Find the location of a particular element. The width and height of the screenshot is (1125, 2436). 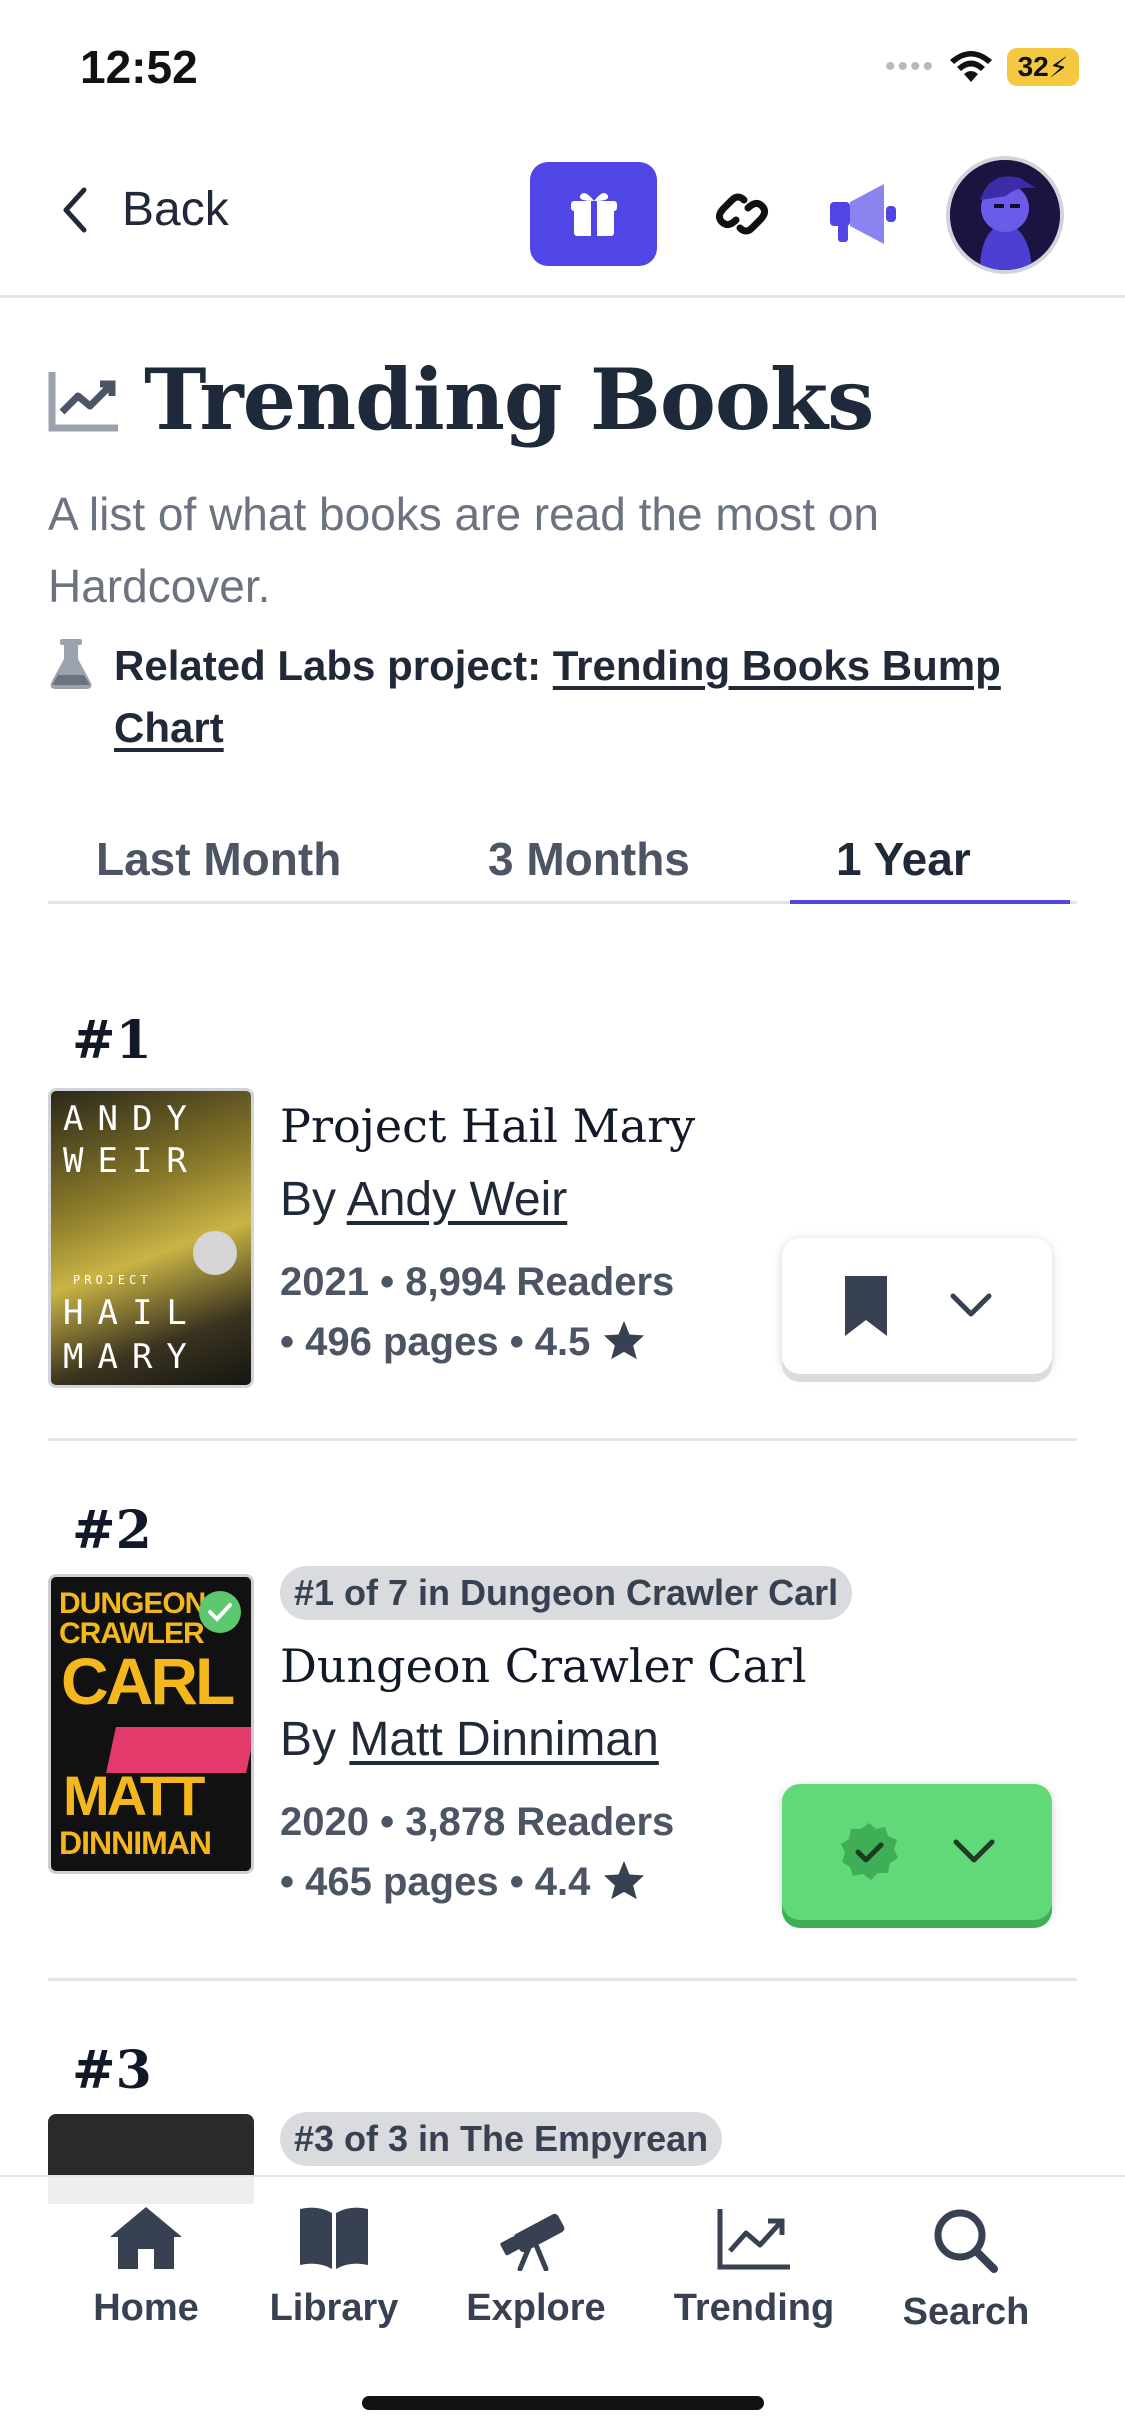

bottom-tab-label: Library is located at coordinates (334, 2308).